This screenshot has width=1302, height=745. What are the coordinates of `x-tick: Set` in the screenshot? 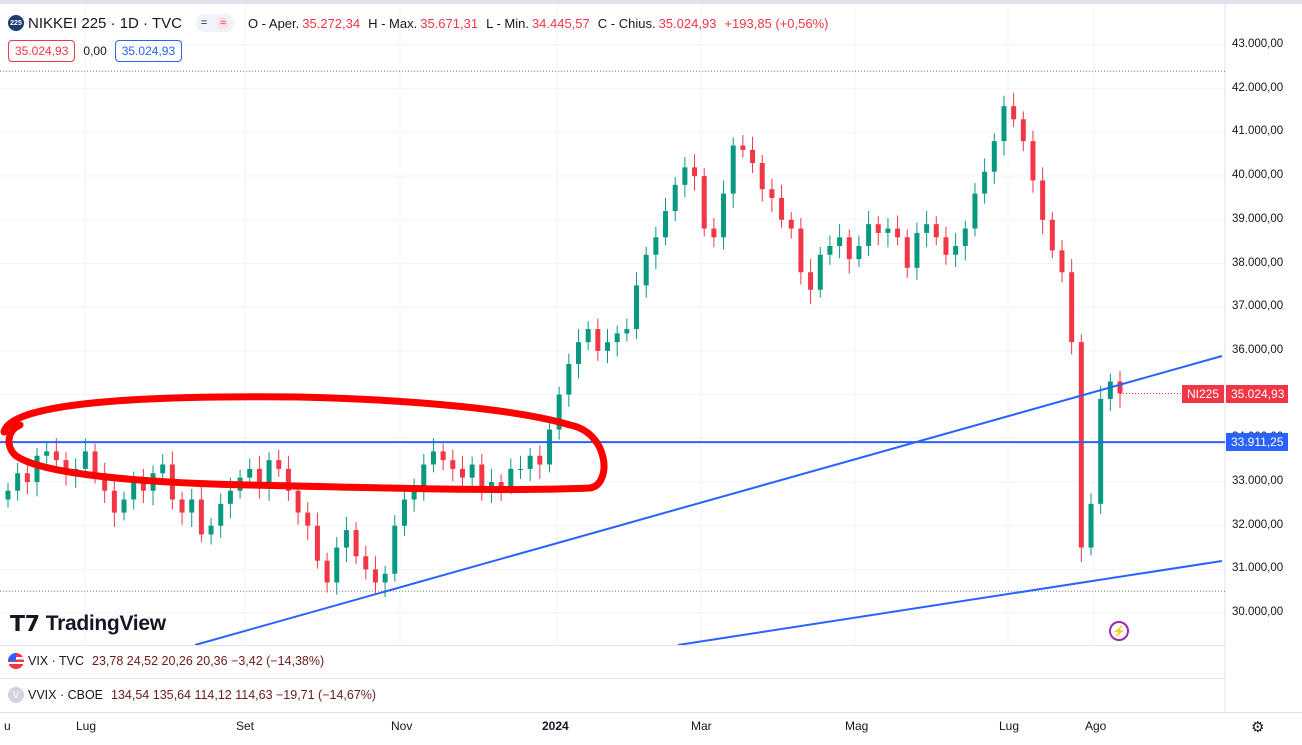 It's located at (245, 726).